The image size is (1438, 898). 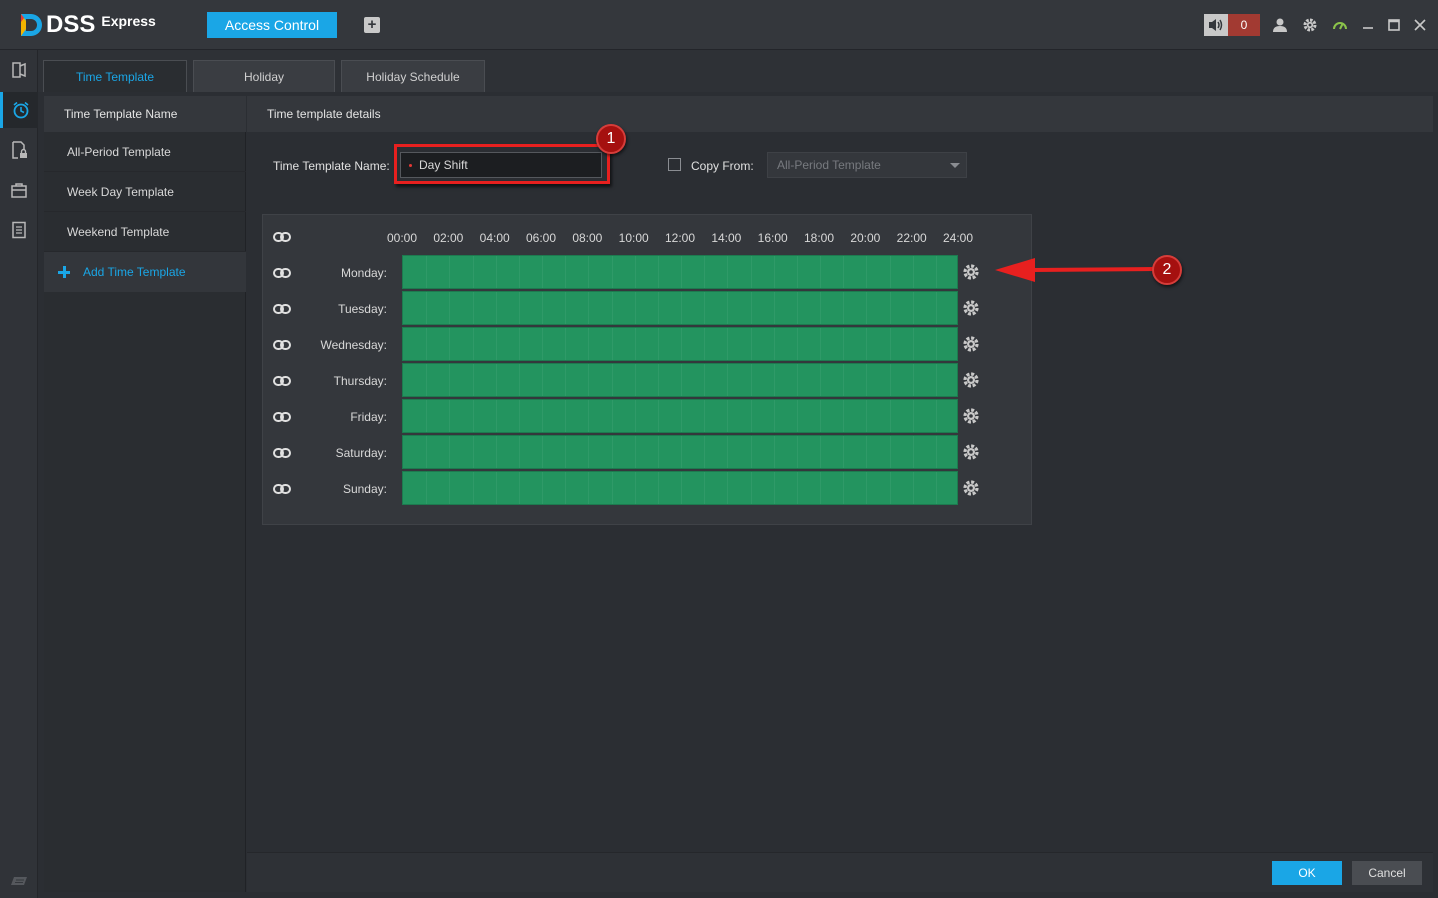 What do you see at coordinates (19, 70) in the screenshot?
I see `rail-door-button` at bounding box center [19, 70].